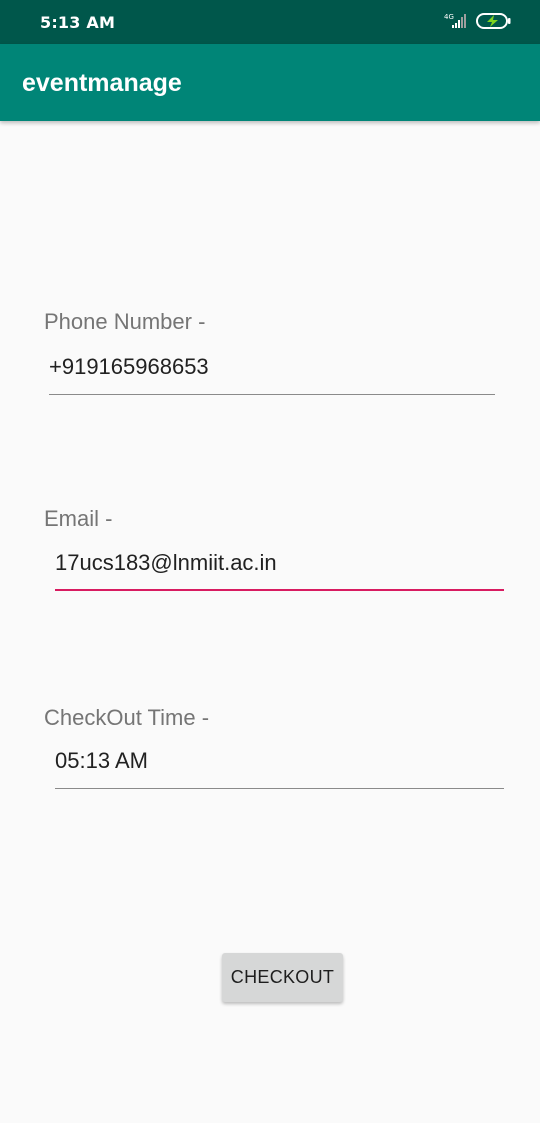  What do you see at coordinates (270, 22) in the screenshot?
I see `status-bar: 5:13 AM 4G` at bounding box center [270, 22].